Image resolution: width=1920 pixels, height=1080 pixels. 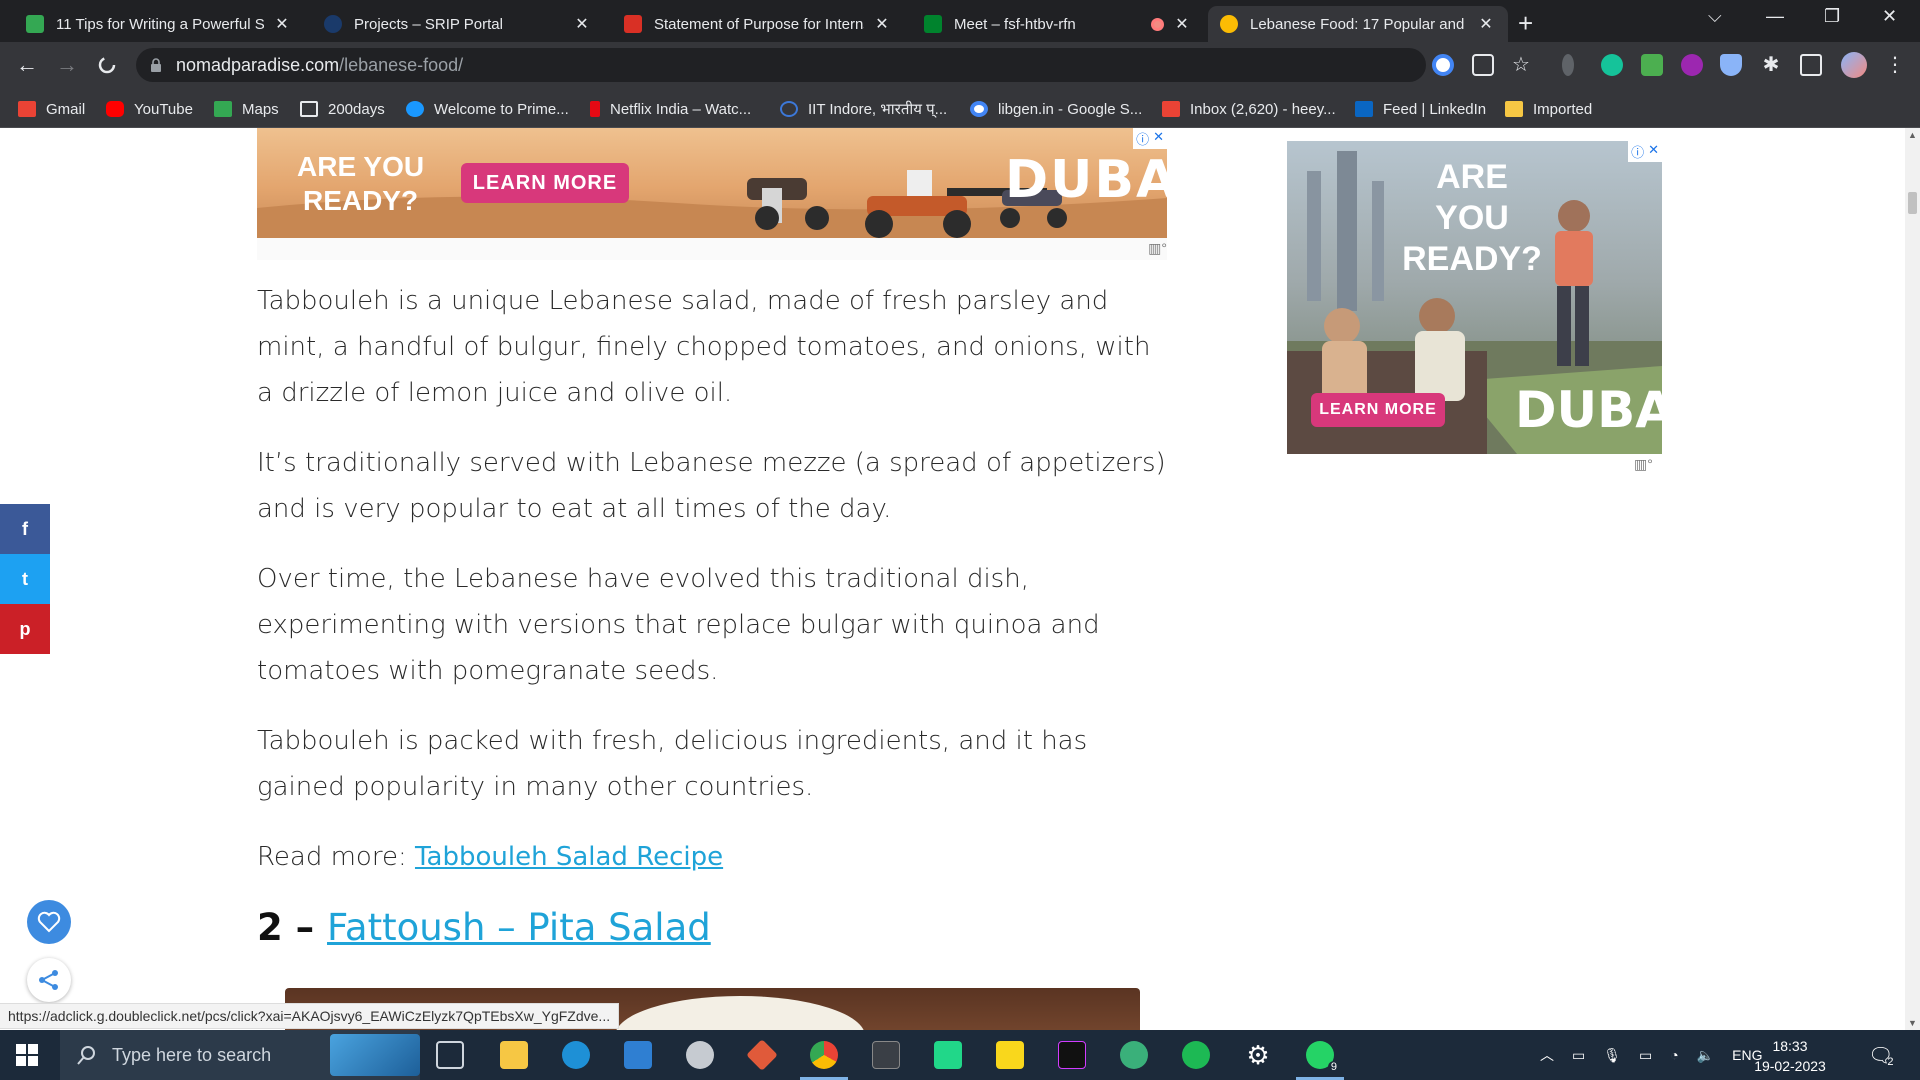 I want to click on google-lens-icon, so click(x=1443, y=65).